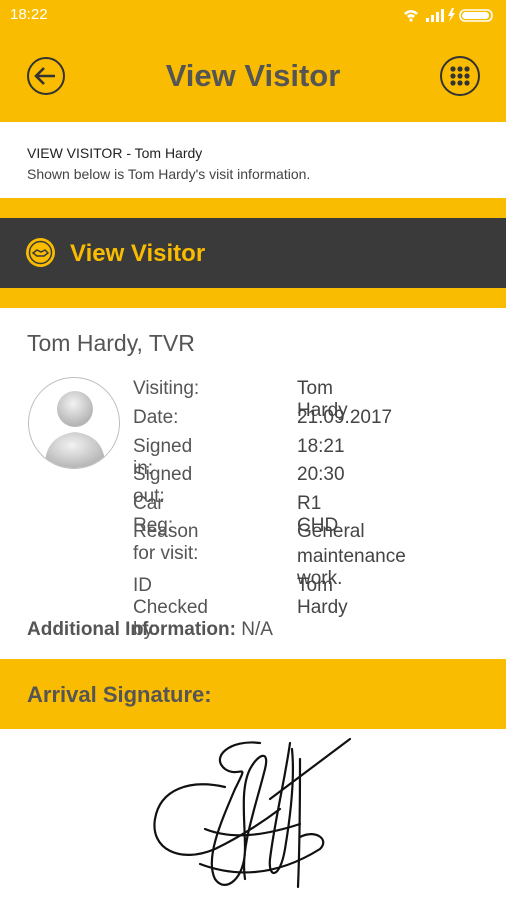 This screenshot has width=506, height=905. I want to click on app-bar: View Visitor, so click(253, 76).